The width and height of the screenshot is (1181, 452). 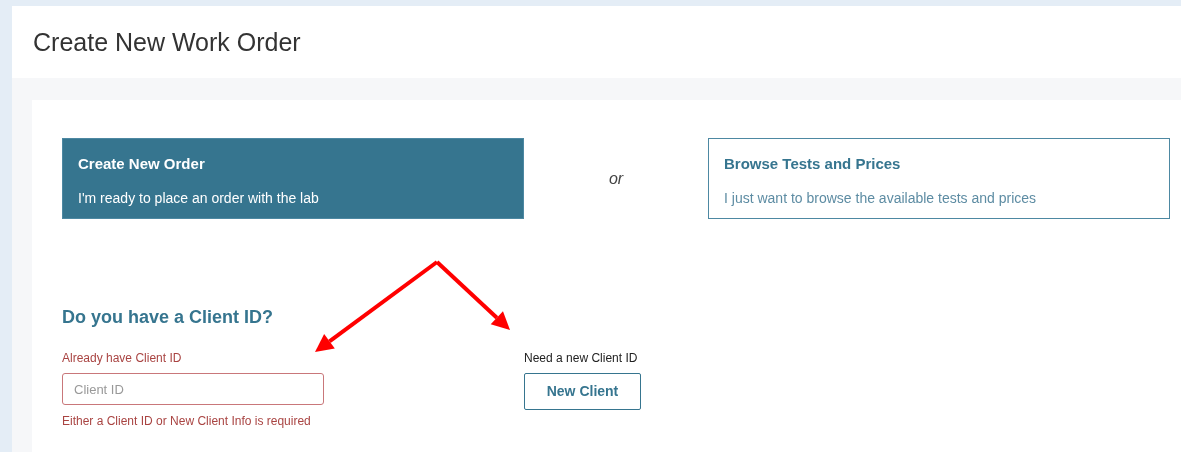 I want to click on page-title: Create New Work Order, so click(x=167, y=42).